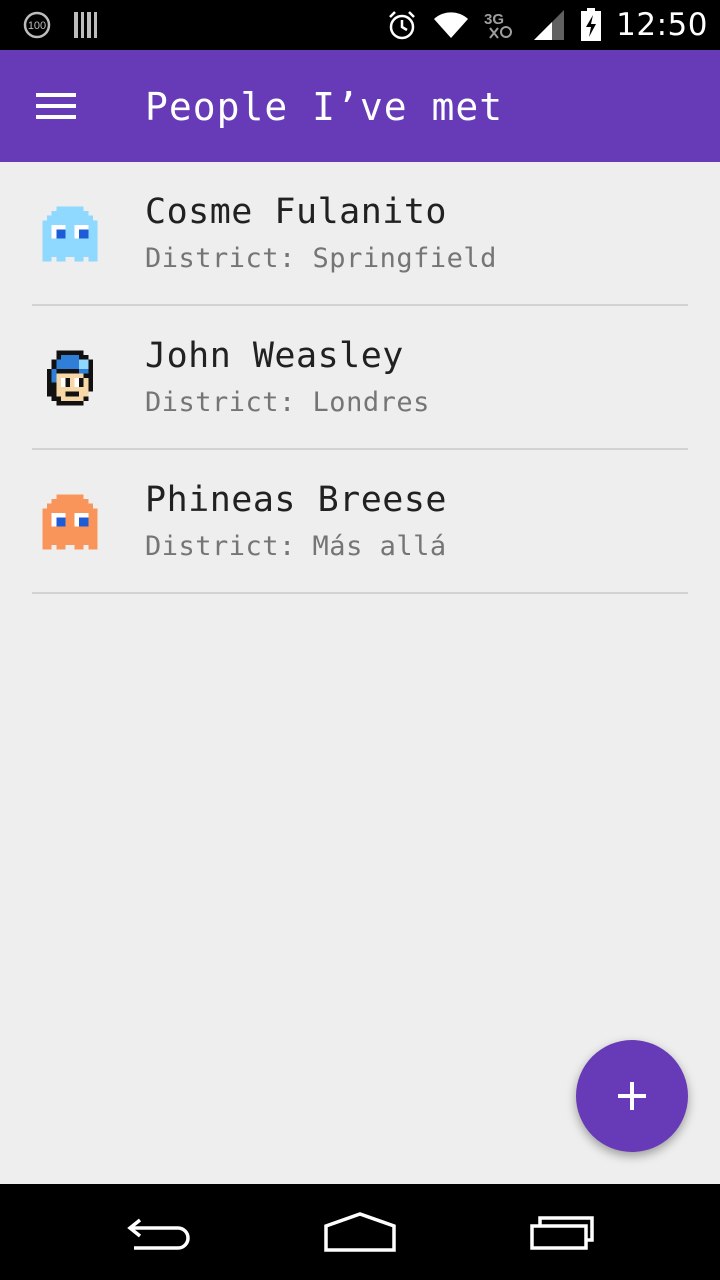  I want to click on recents-icon, so click(562, 1233).